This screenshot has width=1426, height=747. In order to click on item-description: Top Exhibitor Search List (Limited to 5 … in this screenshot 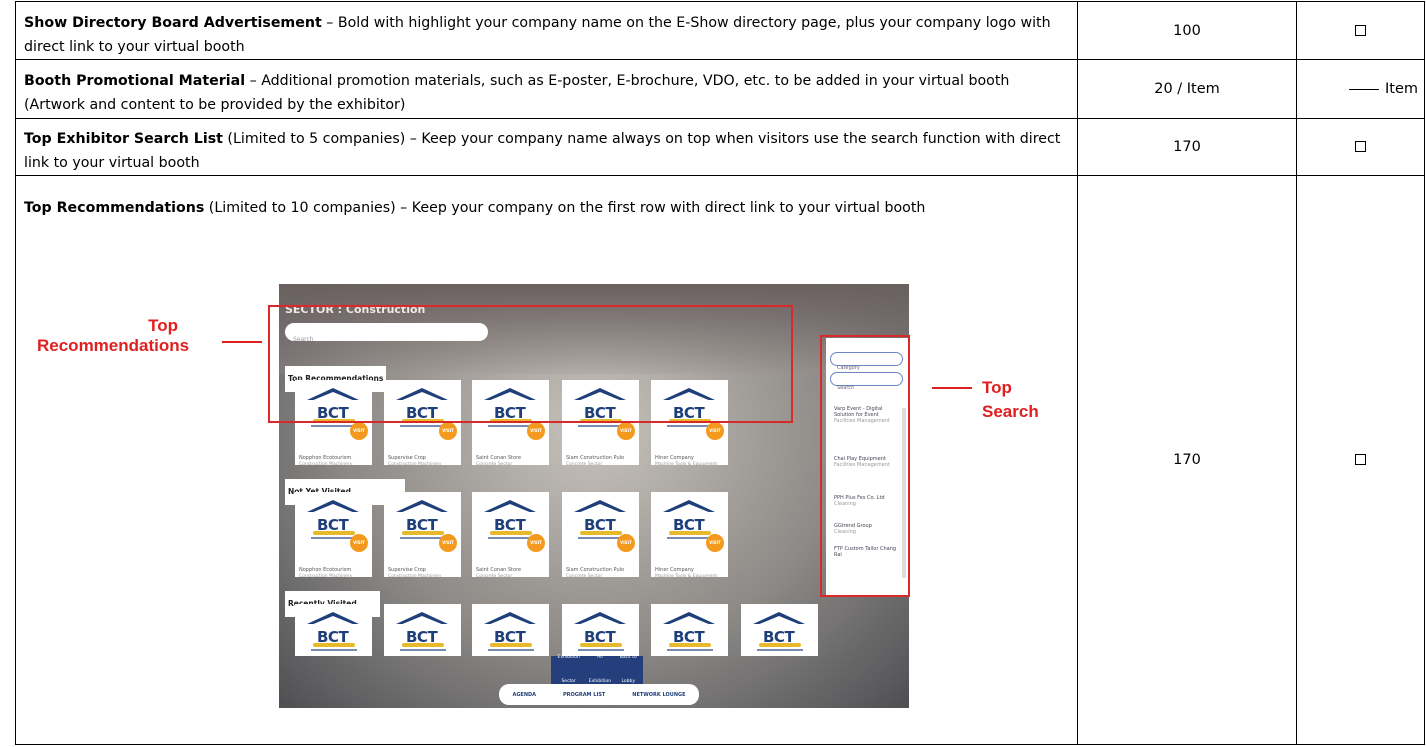, I will do `click(546, 147)`.